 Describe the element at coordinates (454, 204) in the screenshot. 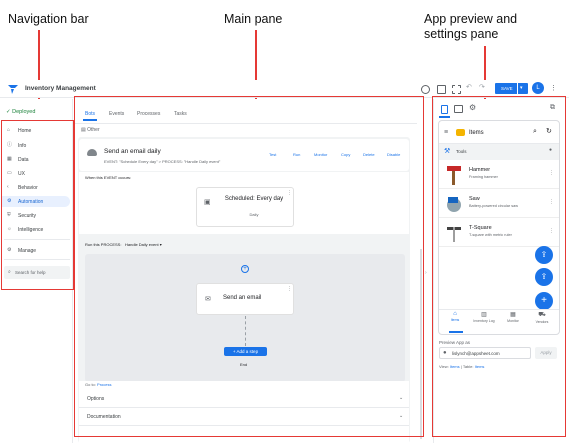

I see `saw-image` at that location.